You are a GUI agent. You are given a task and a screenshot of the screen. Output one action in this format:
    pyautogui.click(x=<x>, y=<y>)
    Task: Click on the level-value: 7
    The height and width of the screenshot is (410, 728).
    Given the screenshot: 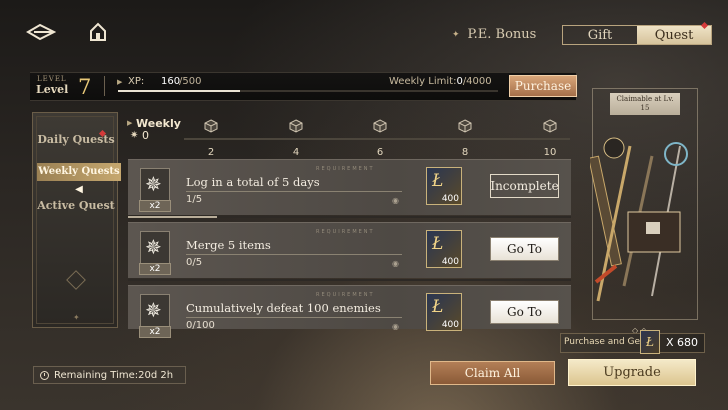 What is the action you would take?
    pyautogui.click(x=85, y=87)
    